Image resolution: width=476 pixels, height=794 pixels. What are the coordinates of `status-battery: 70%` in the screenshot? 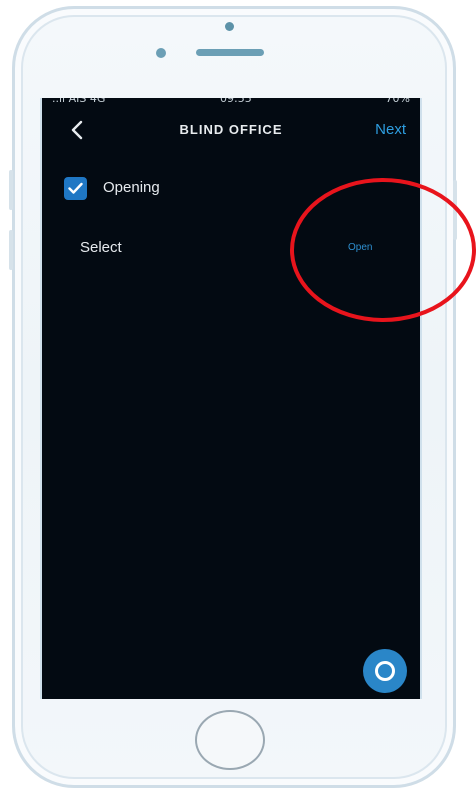 It's located at (397, 101).